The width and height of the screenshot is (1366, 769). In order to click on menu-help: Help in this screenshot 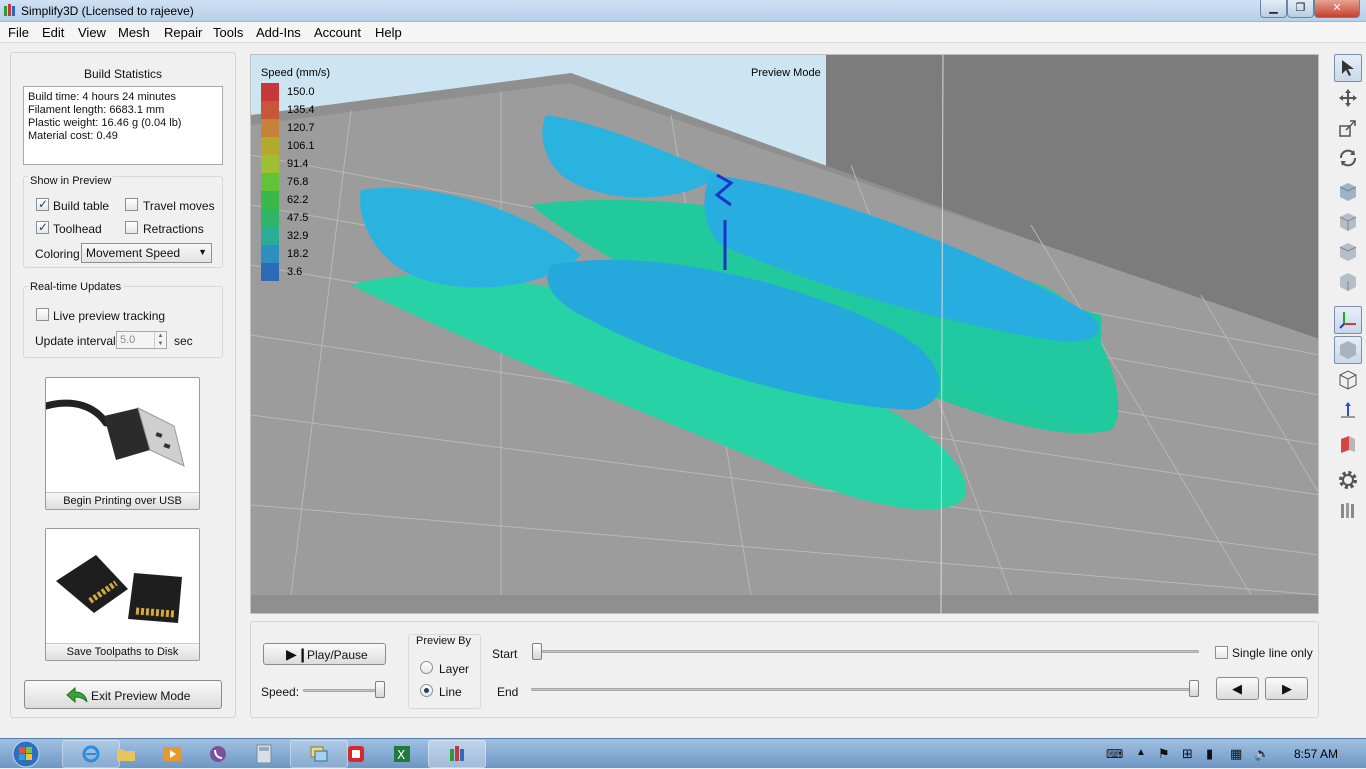, I will do `click(388, 32)`.